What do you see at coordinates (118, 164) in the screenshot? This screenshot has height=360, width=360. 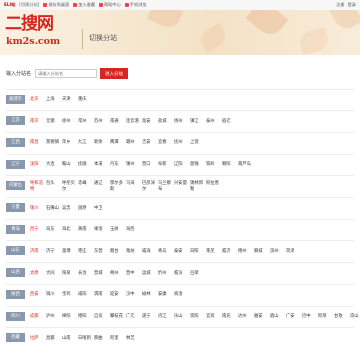 I see `city-link: 丹东` at bounding box center [118, 164].